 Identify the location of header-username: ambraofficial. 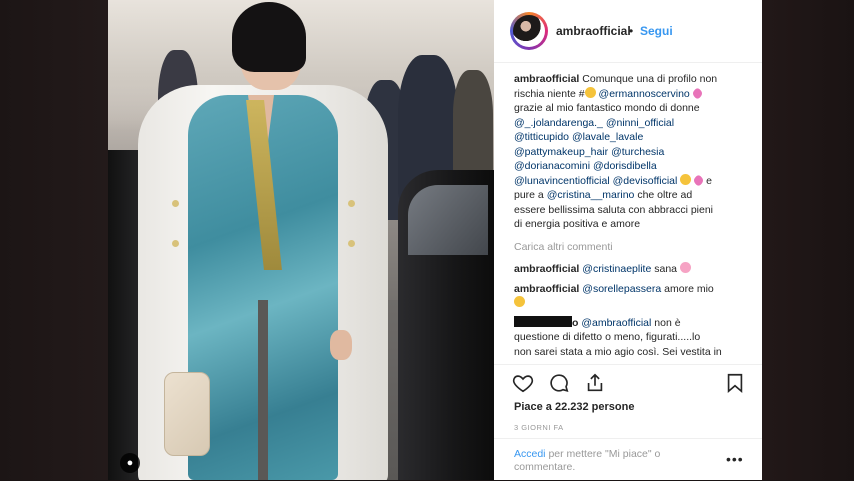
(593, 31).